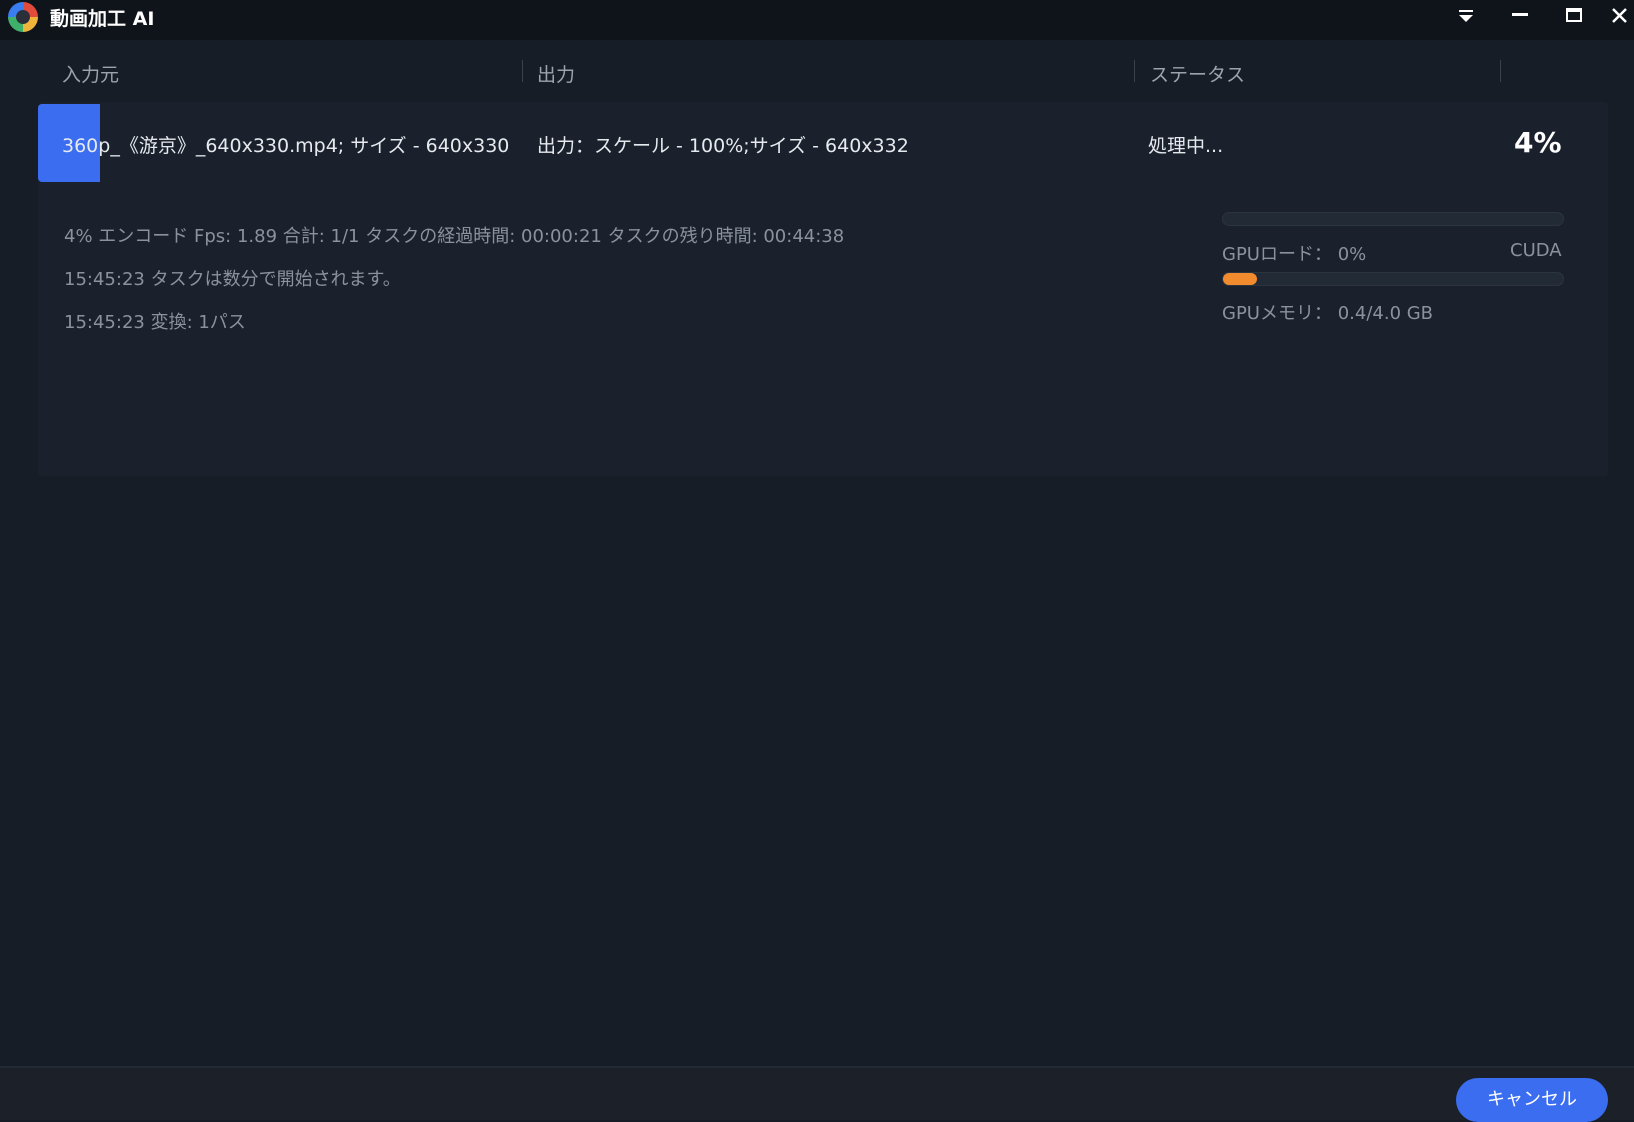  I want to click on maximize-icon, so click(1574, 15).